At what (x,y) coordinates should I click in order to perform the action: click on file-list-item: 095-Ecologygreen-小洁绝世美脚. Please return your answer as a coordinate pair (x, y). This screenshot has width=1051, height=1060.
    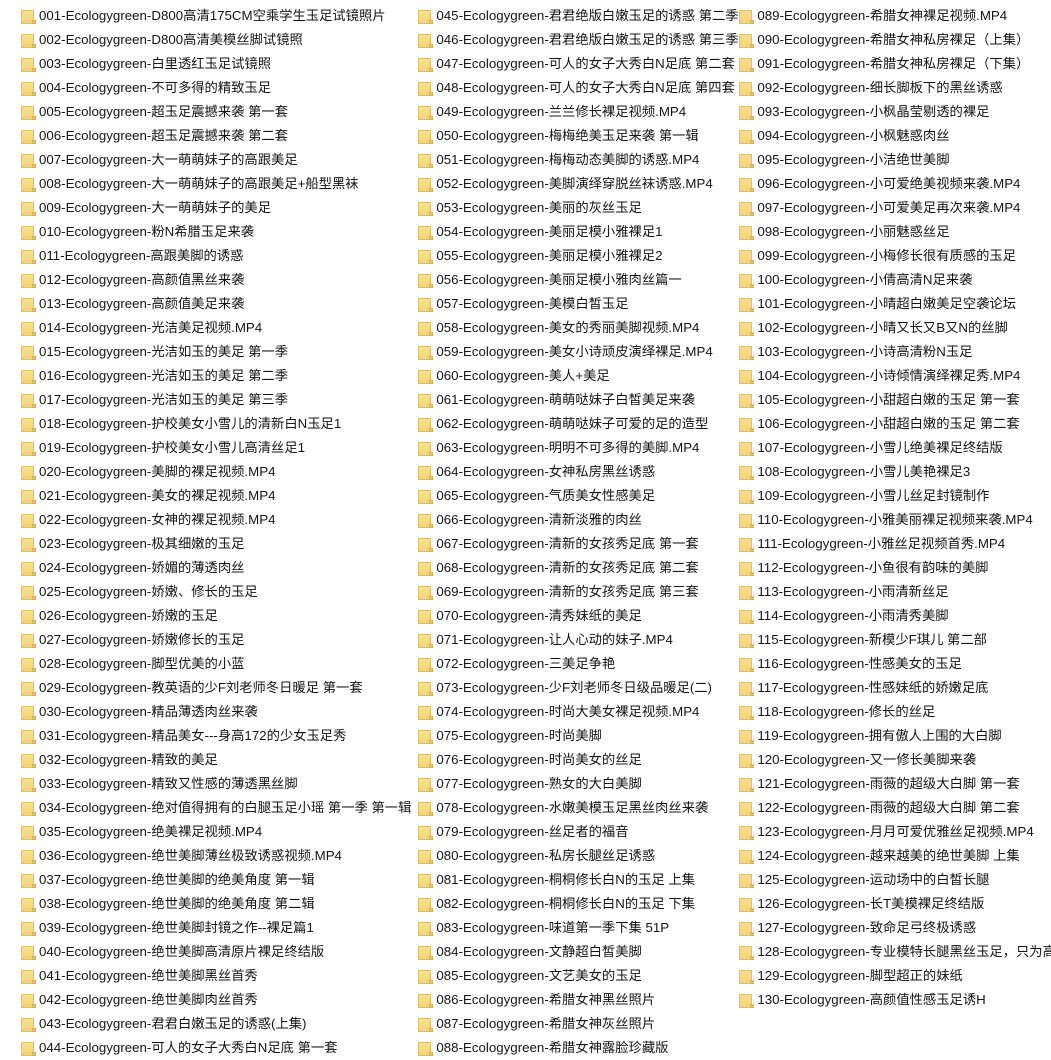
    Looking at the image, I should click on (844, 160).